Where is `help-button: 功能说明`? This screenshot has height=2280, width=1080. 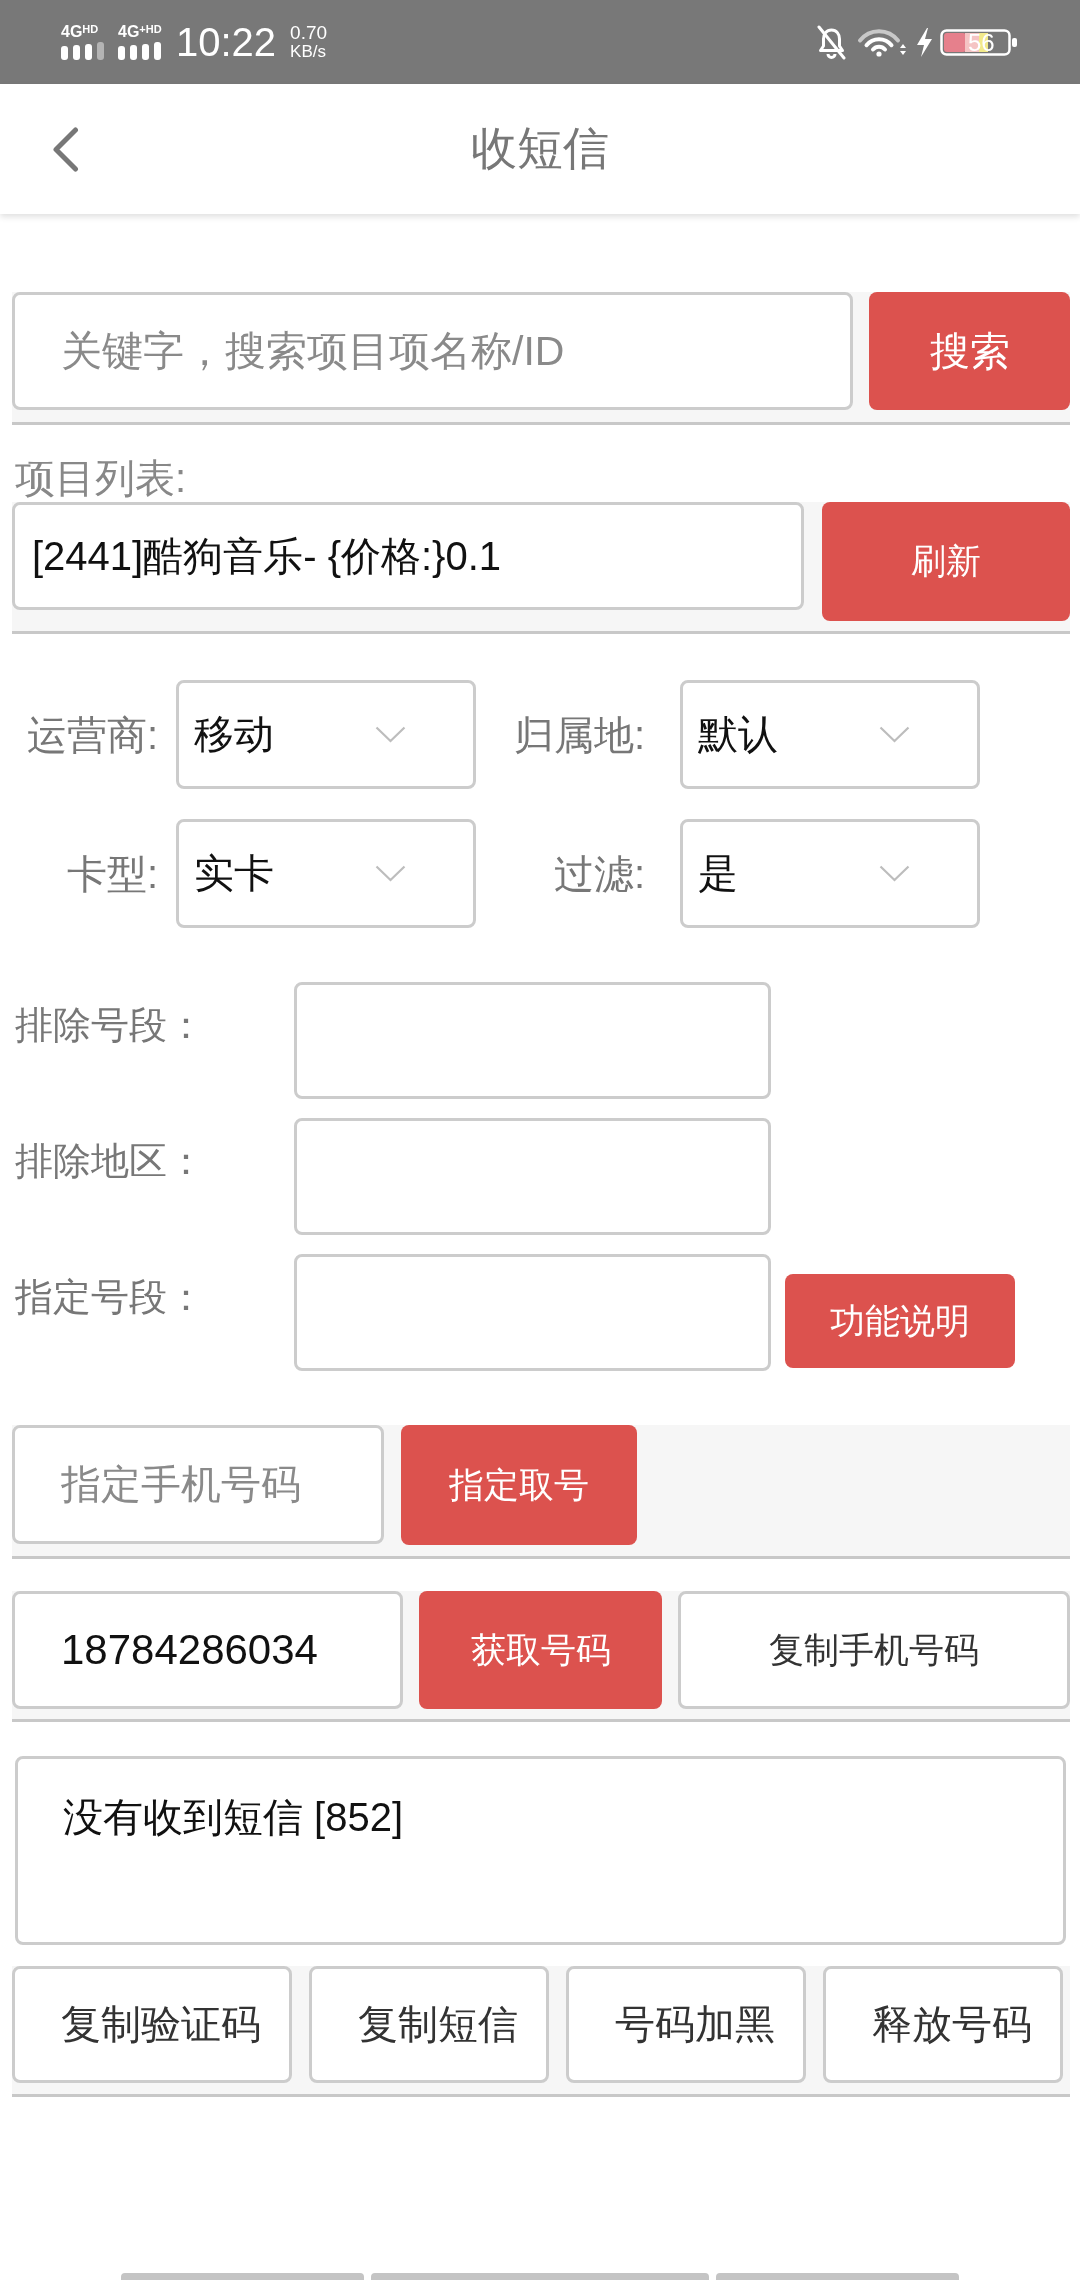
help-button: 功能说明 is located at coordinates (900, 1321).